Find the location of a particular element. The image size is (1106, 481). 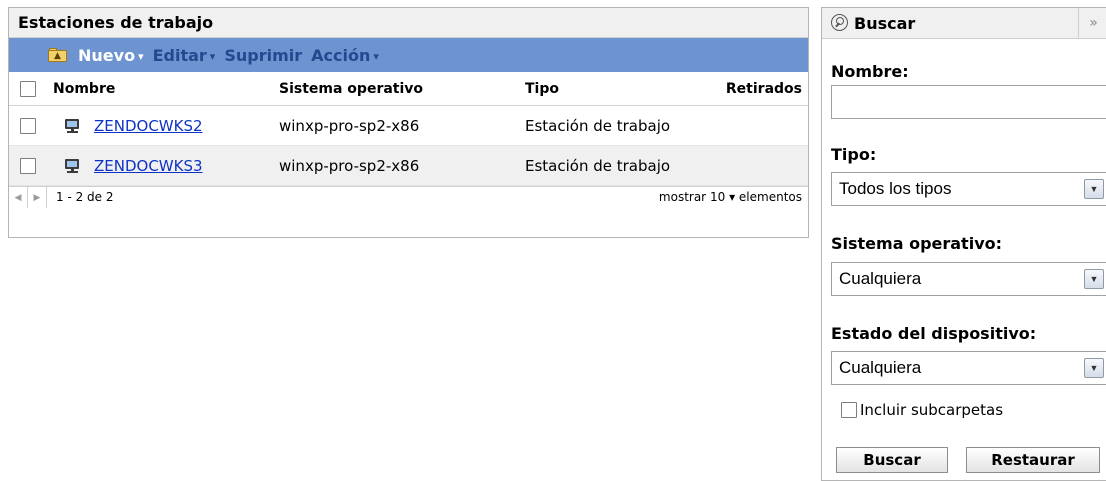

previous-page-icon: ◀ is located at coordinates (18, 197).